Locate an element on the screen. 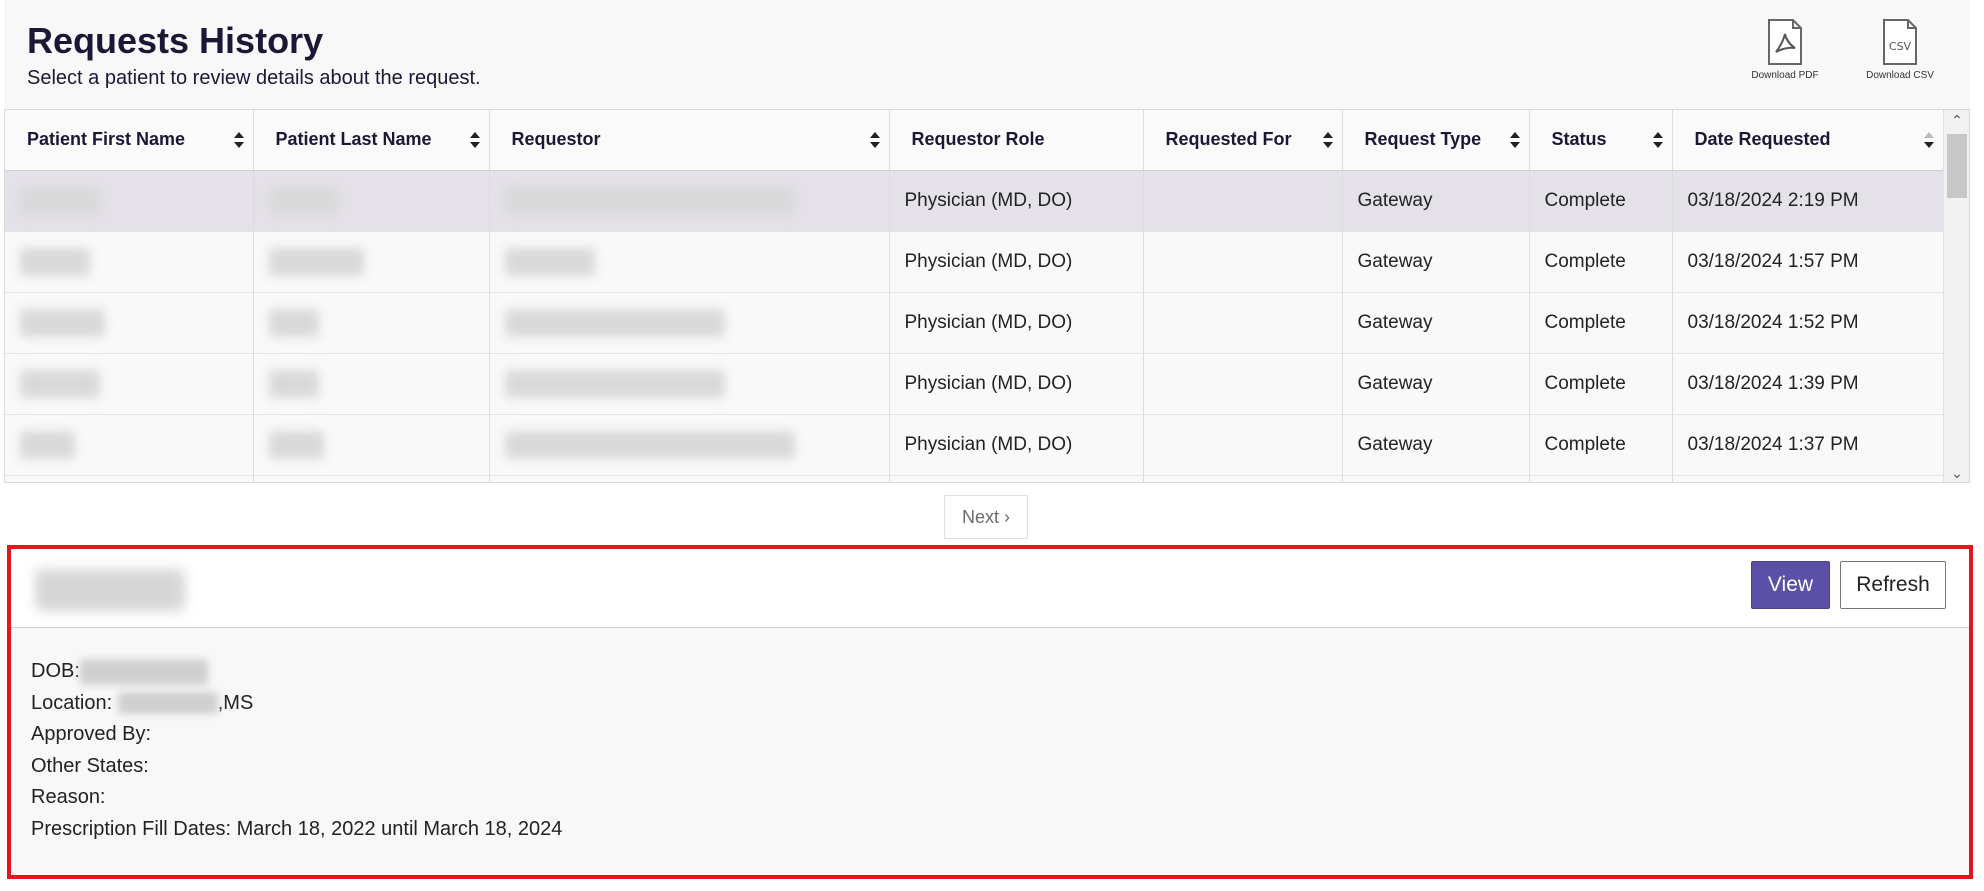  page-title: Requests History is located at coordinates (175, 40).